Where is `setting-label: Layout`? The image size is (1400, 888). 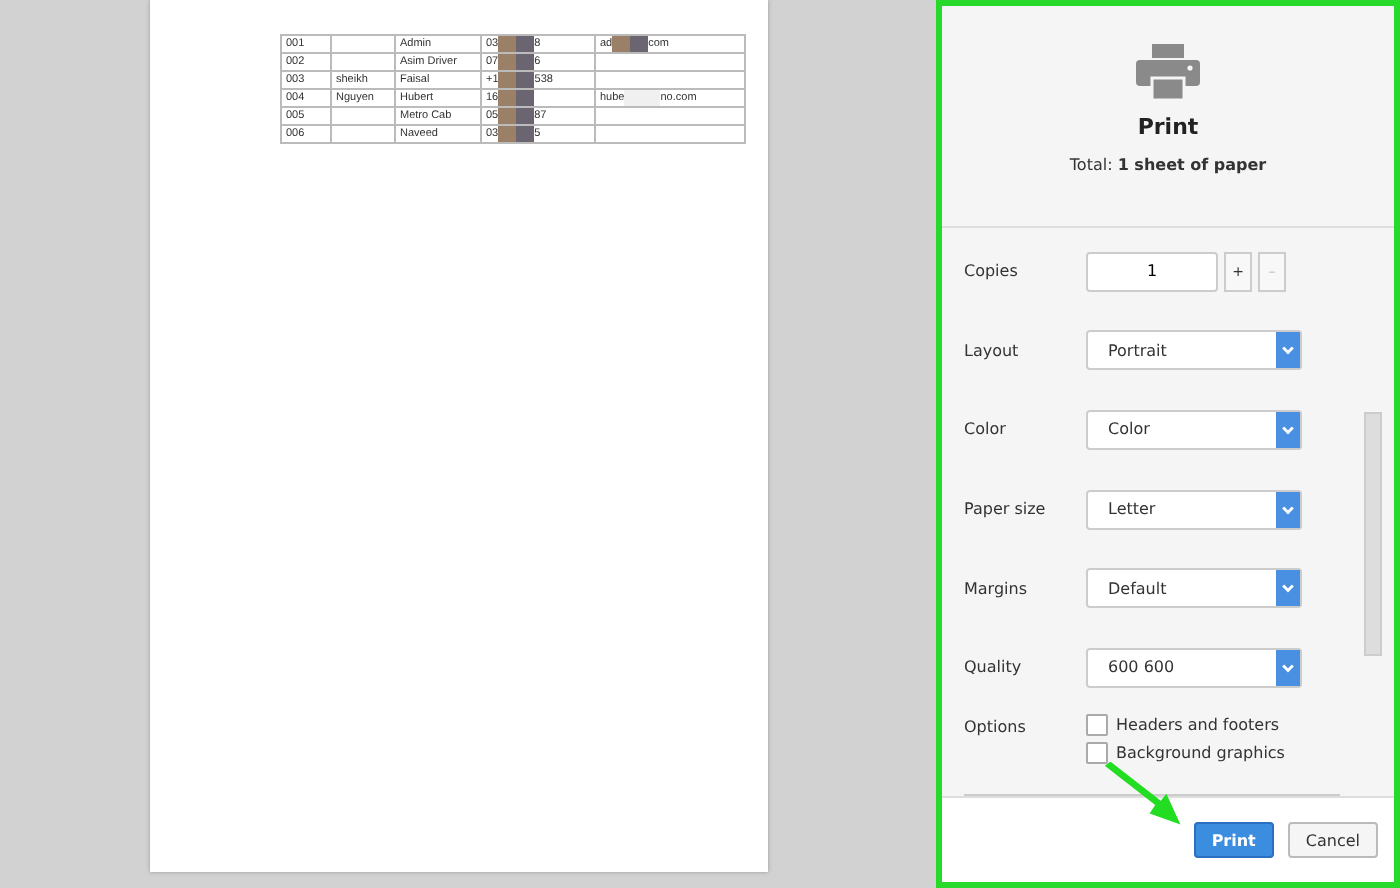
setting-label: Layout is located at coordinates (992, 350).